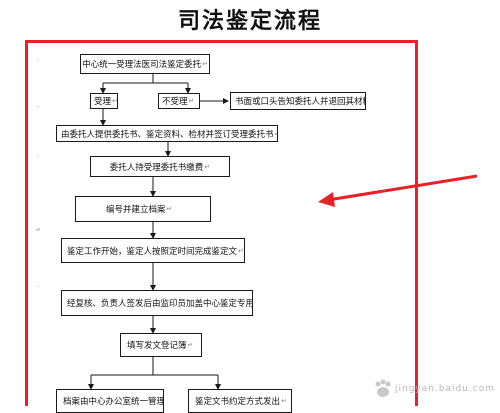  I want to click on baidu-paw-icon, so click(383, 388).